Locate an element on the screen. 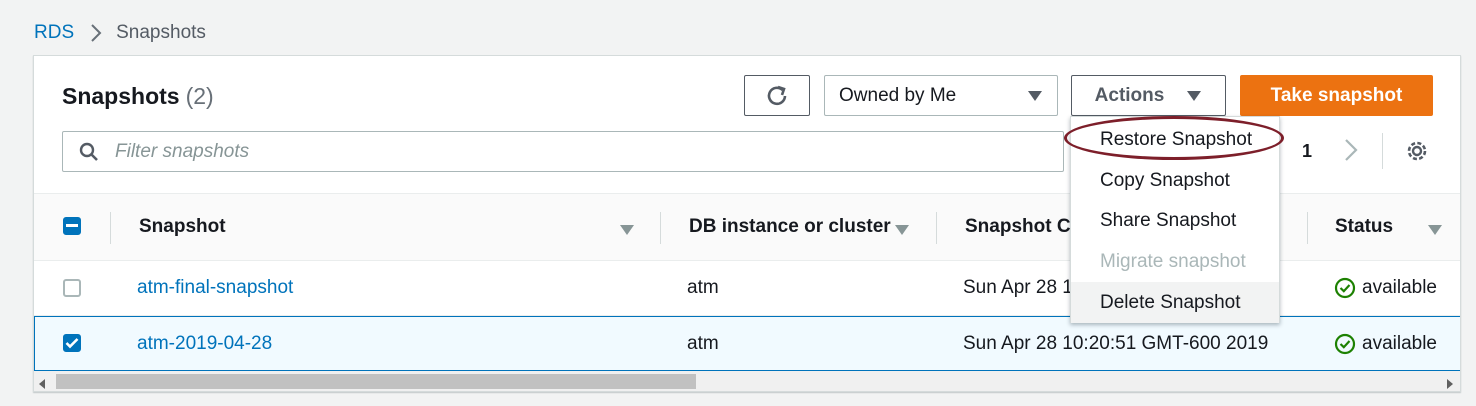 Image resolution: width=1476 pixels, height=406 pixels. search-icon is located at coordinates (88, 151).